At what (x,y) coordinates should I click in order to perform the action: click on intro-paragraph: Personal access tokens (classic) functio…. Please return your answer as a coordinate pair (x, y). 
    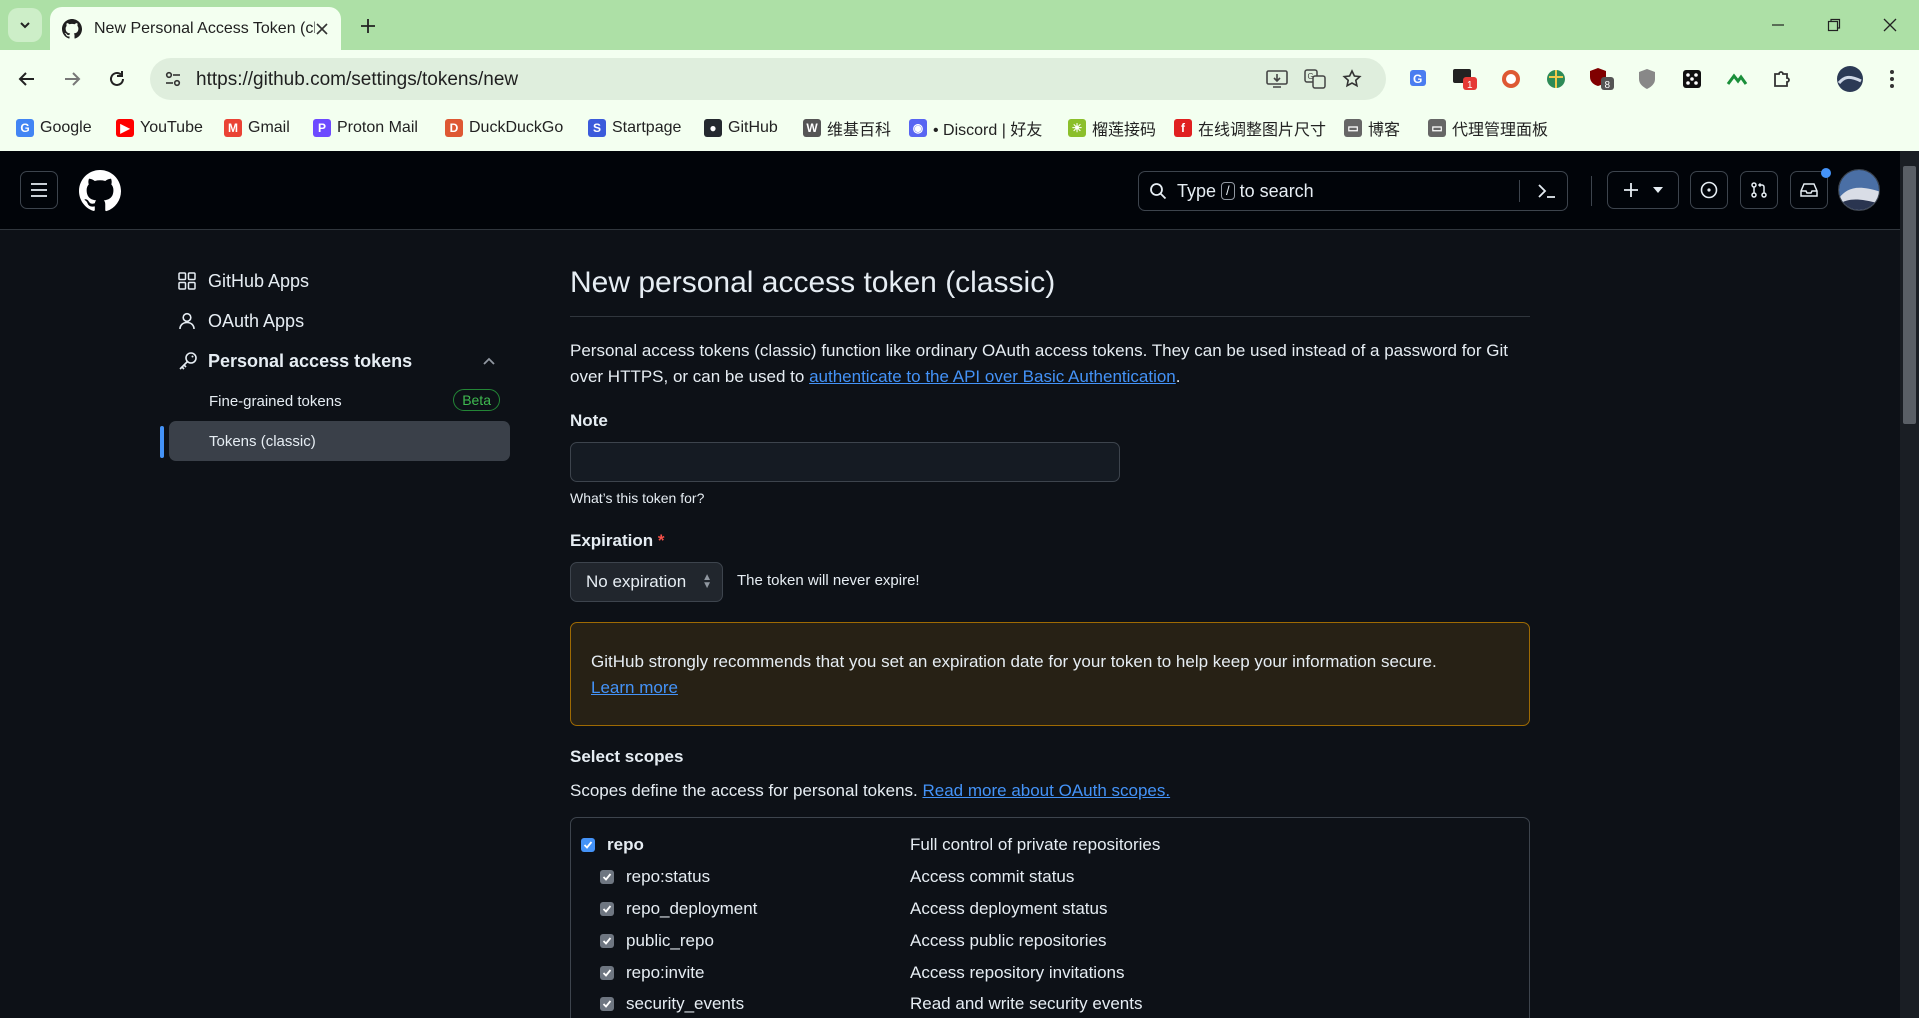
    Looking at the image, I should click on (1050, 364).